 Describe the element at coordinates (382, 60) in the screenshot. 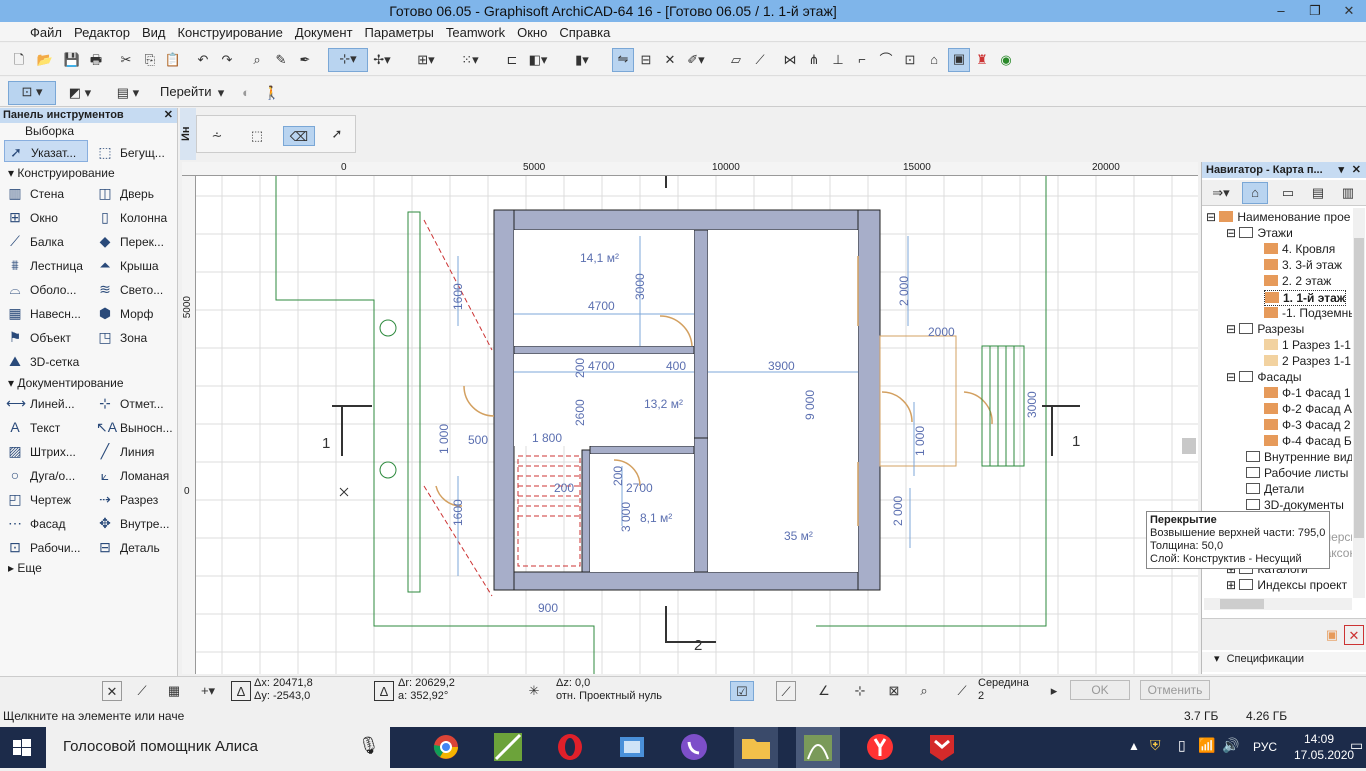

I see `snap-guides-icon: ✢▾` at that location.